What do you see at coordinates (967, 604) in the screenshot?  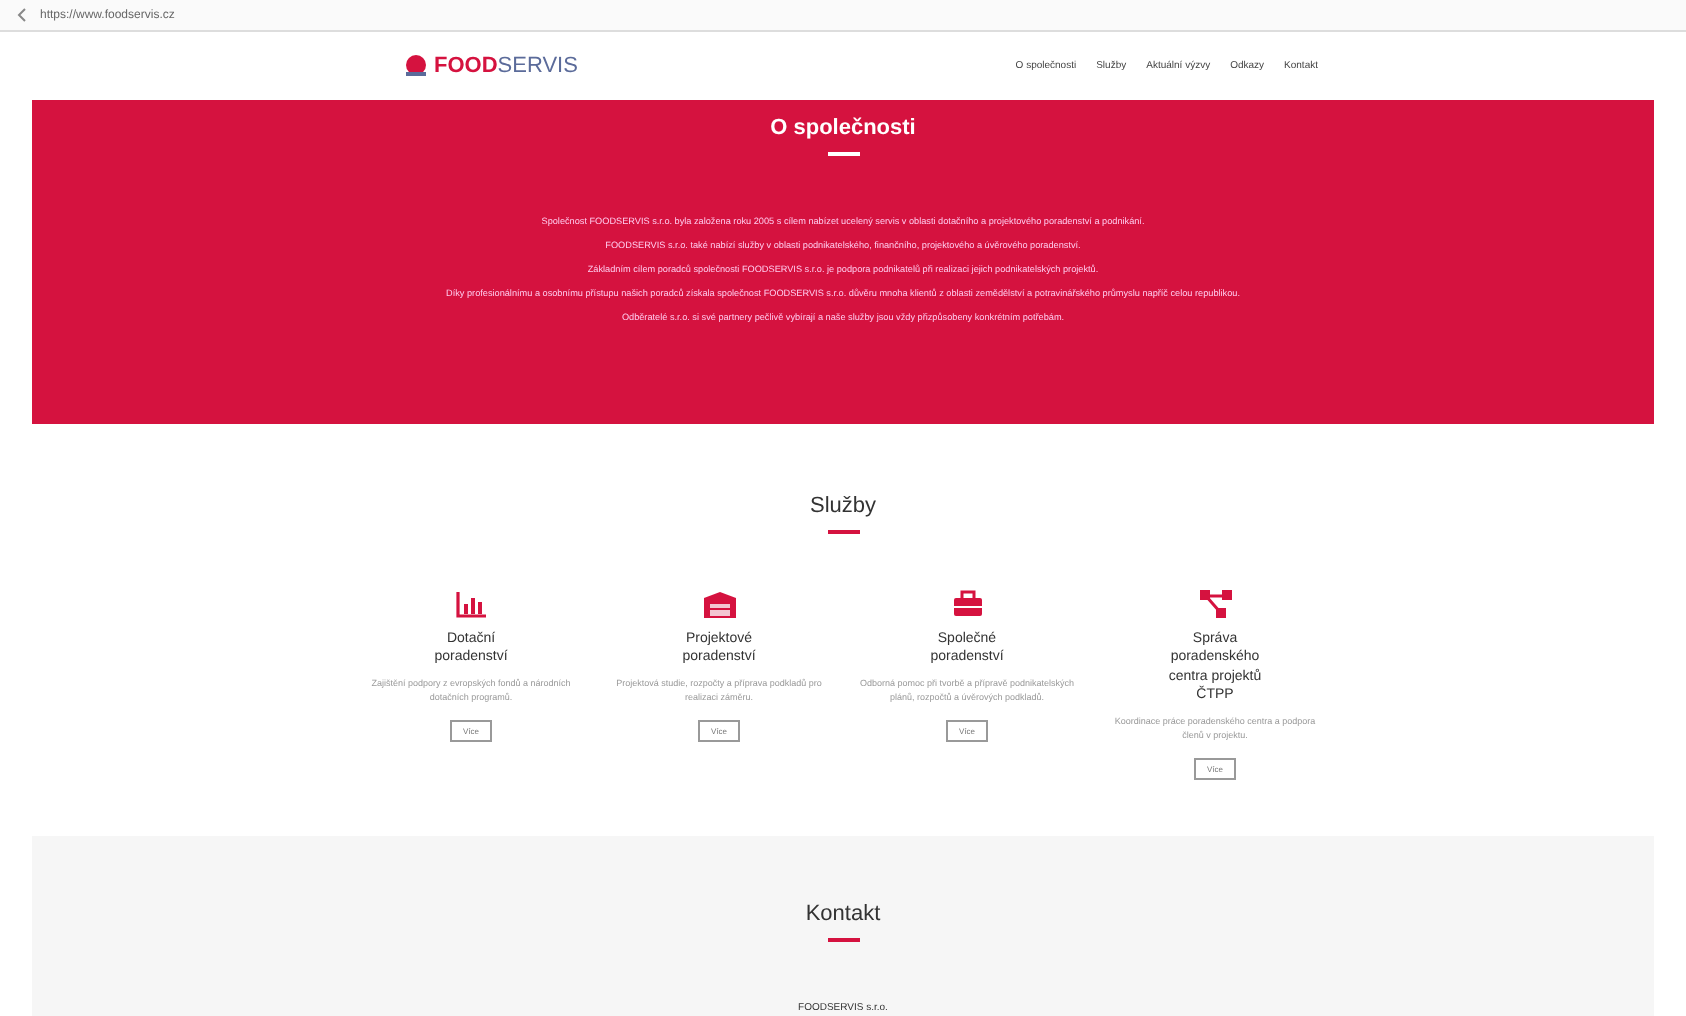 I see `toolbox-icon` at bounding box center [967, 604].